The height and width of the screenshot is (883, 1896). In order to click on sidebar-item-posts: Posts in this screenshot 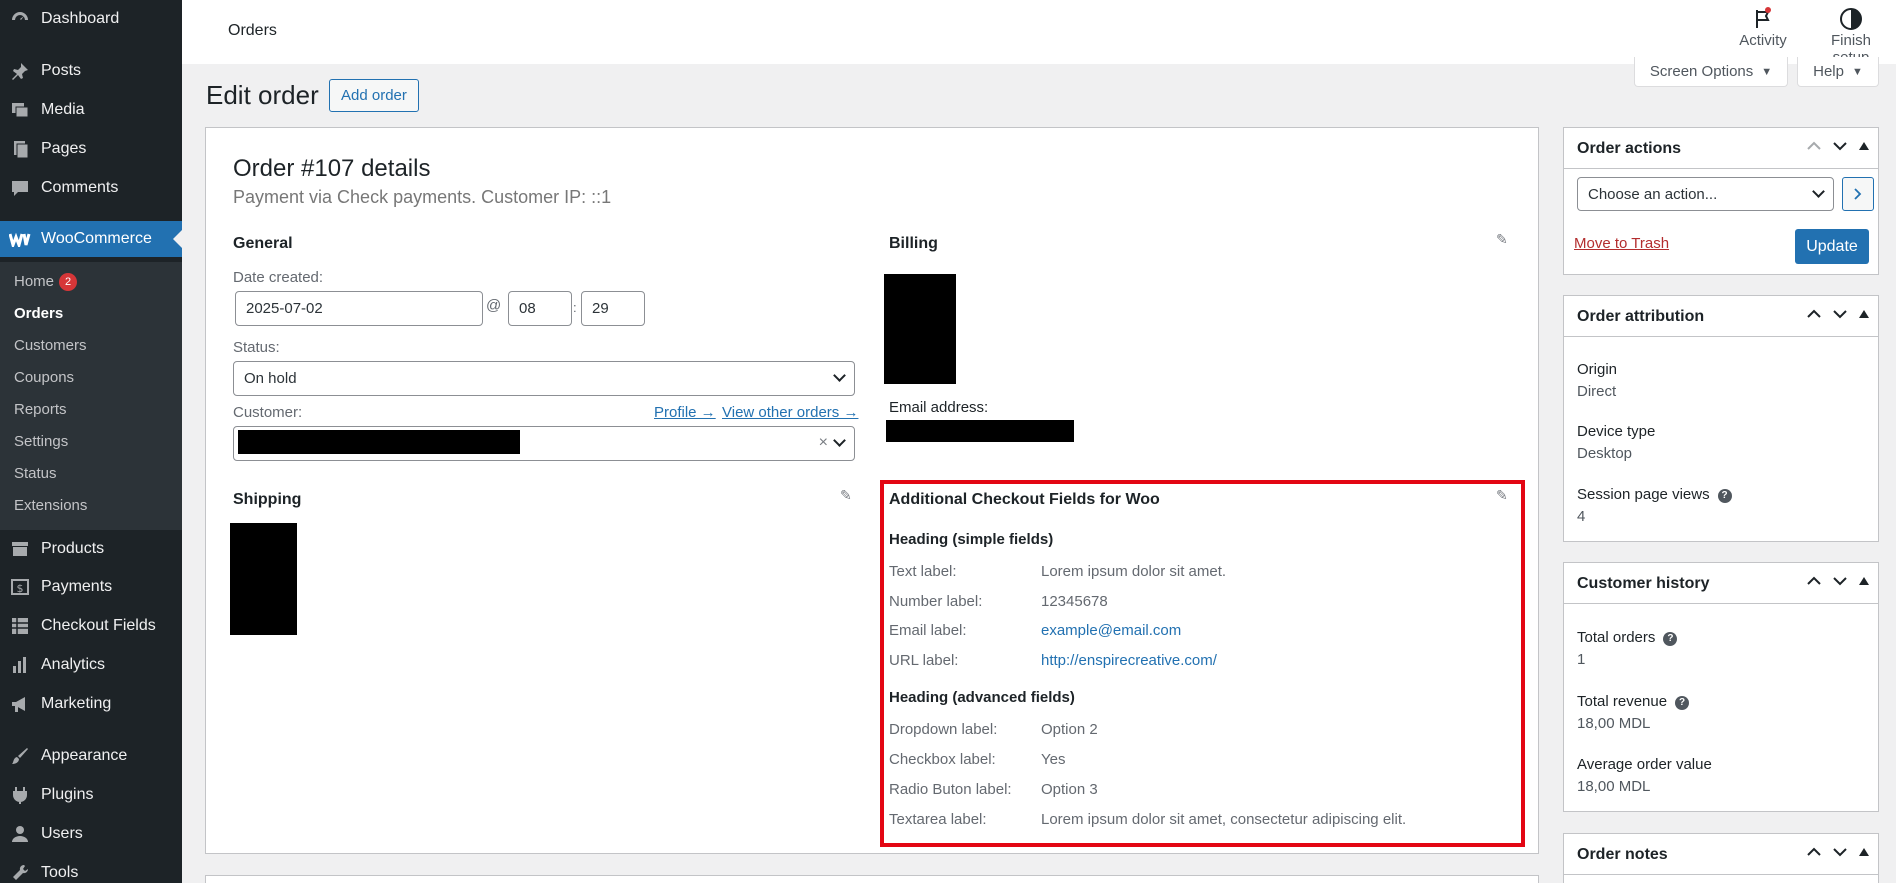, I will do `click(91, 71)`.